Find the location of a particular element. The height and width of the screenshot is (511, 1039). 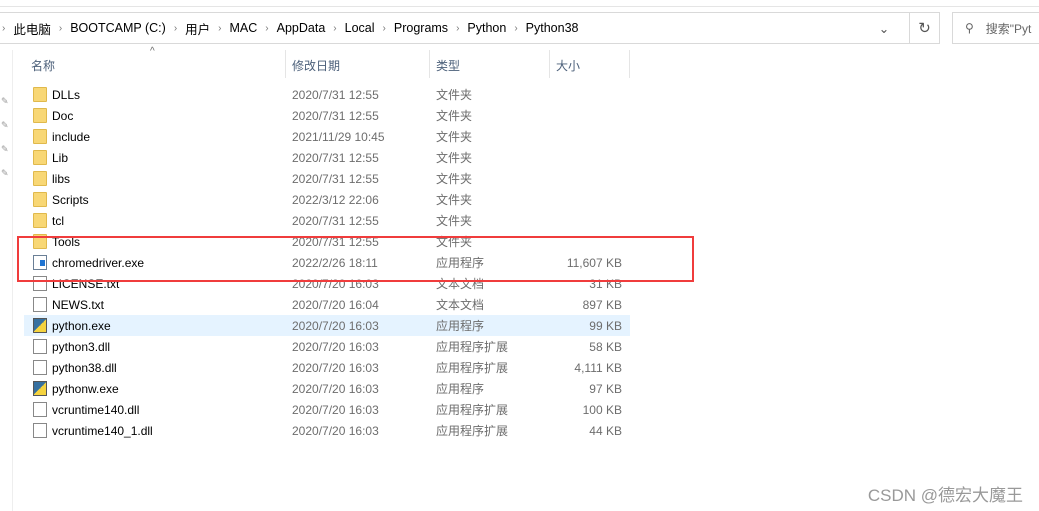

file-name: vcruntime140.dll is located at coordinates (96, 409).